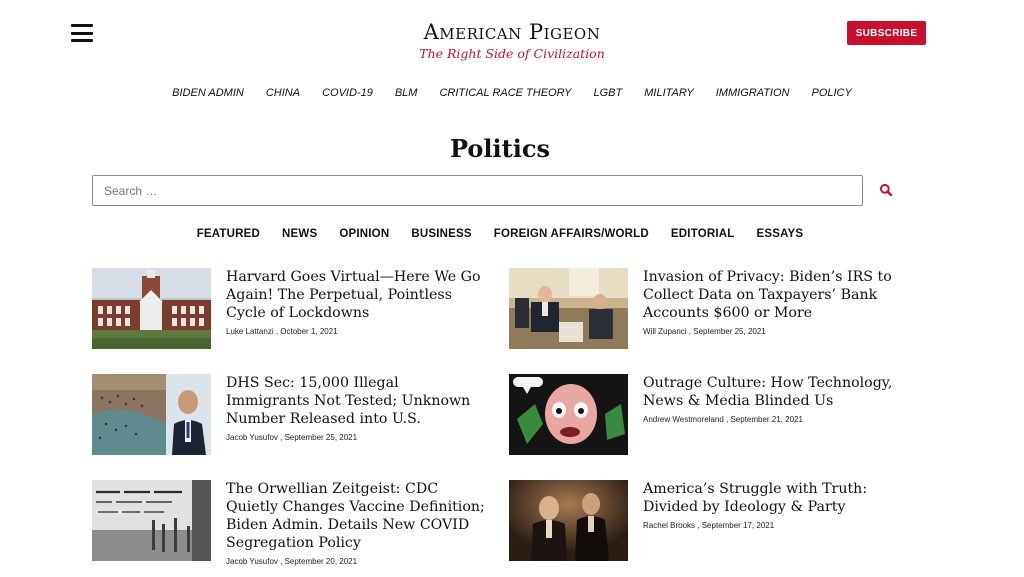 The height and width of the screenshot is (577, 1024). I want to click on article-byline: Andrew Westmoreland , September 21, 2021, so click(723, 419).